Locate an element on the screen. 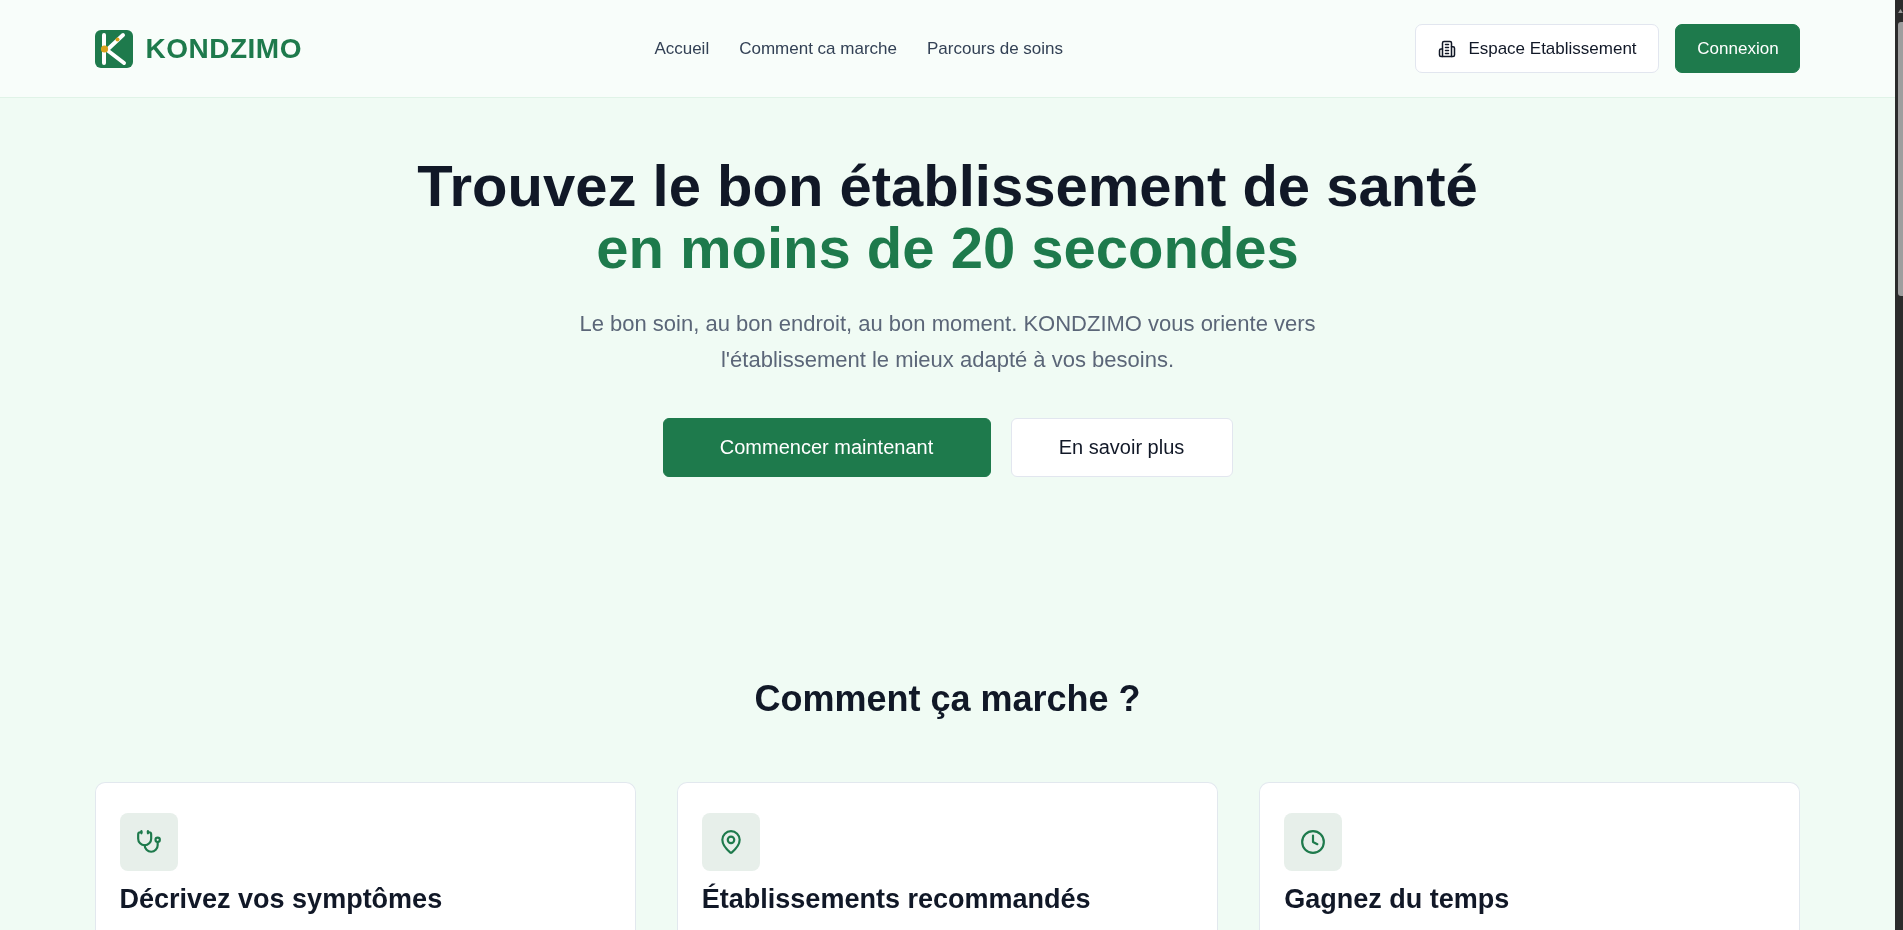 The image size is (1903, 930). nav-link: Accueil is located at coordinates (682, 48).